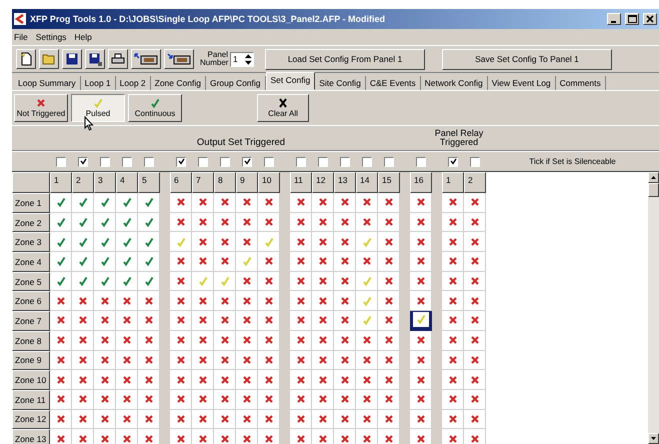 The image size is (659, 444). I want to click on save-button, so click(72, 59).